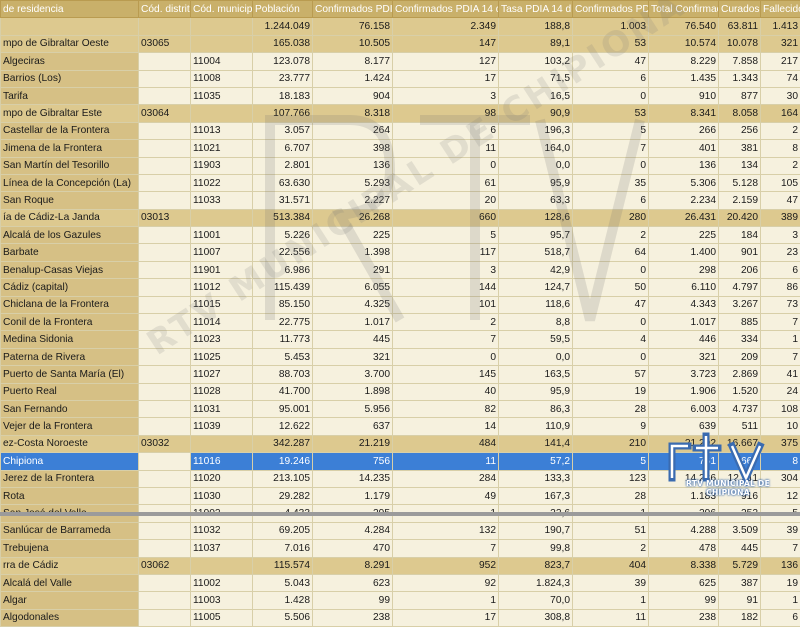  What do you see at coordinates (353, 565) in the screenshot?
I see `table-cell: 8.291` at bounding box center [353, 565].